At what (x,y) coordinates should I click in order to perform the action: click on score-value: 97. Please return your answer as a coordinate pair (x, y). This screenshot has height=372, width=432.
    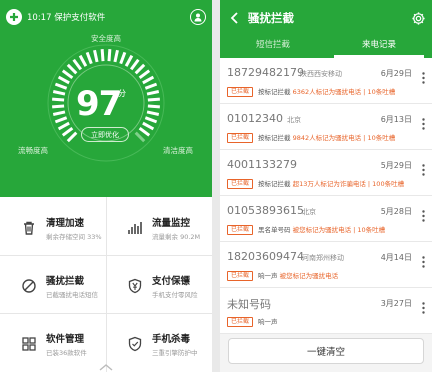
    Looking at the image, I should click on (99, 104).